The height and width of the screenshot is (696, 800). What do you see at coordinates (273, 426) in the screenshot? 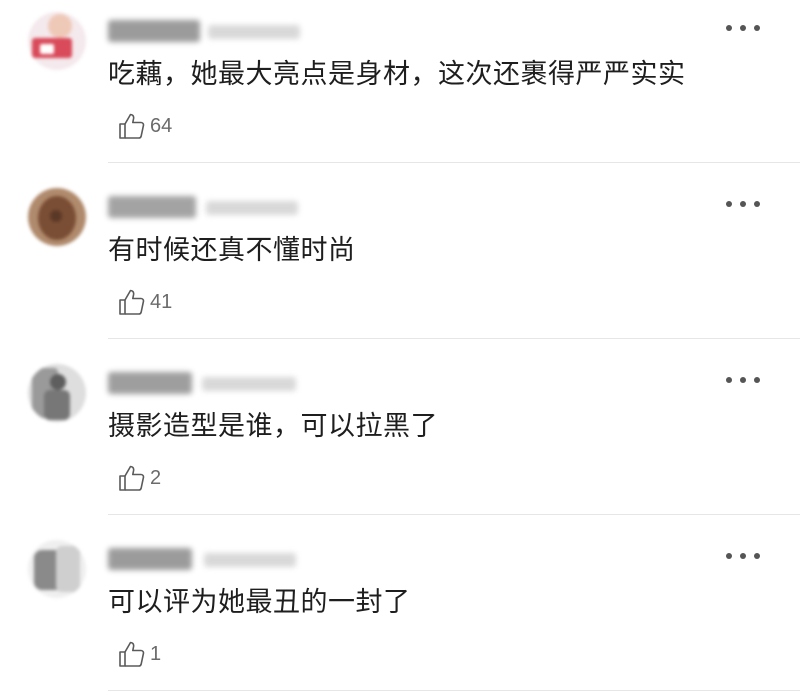
I see `comment-text: 摄影造型是谁，可以拉黑了` at bounding box center [273, 426].